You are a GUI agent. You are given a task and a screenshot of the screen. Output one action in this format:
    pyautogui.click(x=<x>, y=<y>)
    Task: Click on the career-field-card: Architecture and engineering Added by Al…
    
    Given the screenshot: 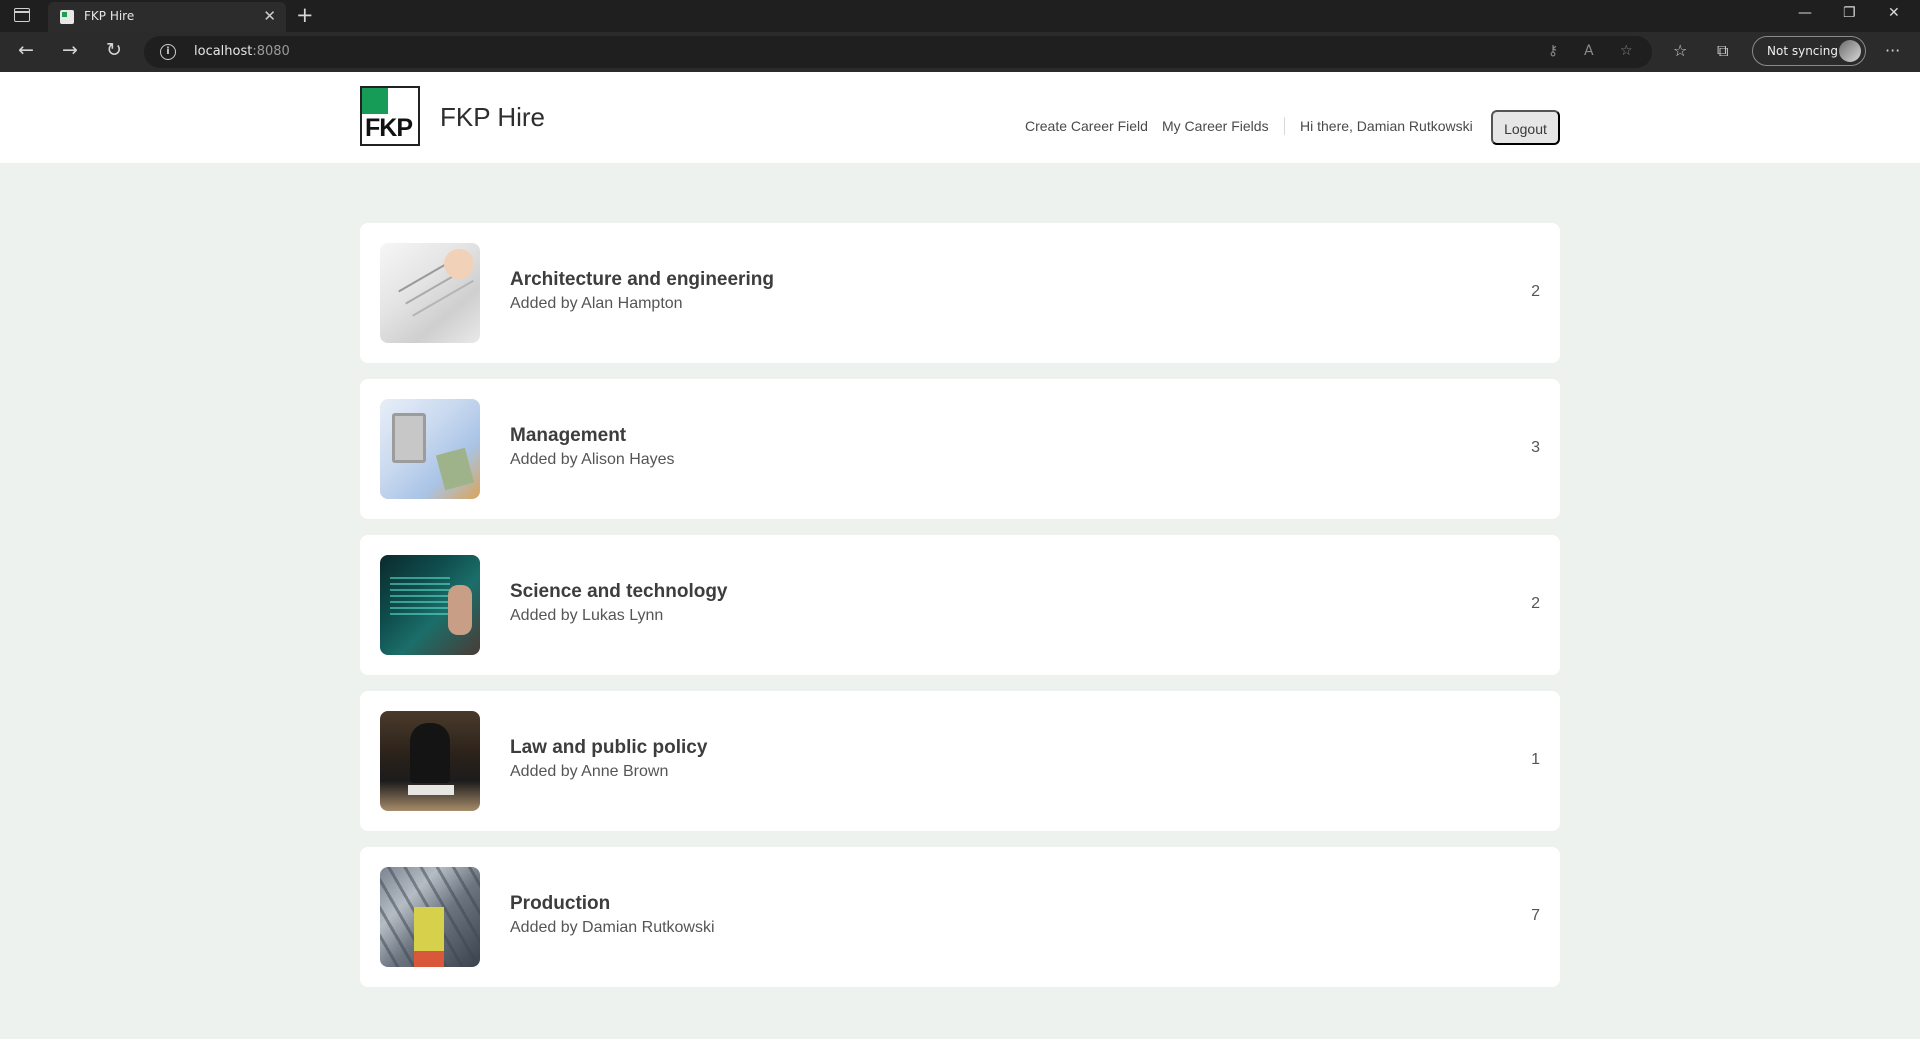 What is the action you would take?
    pyautogui.click(x=960, y=293)
    